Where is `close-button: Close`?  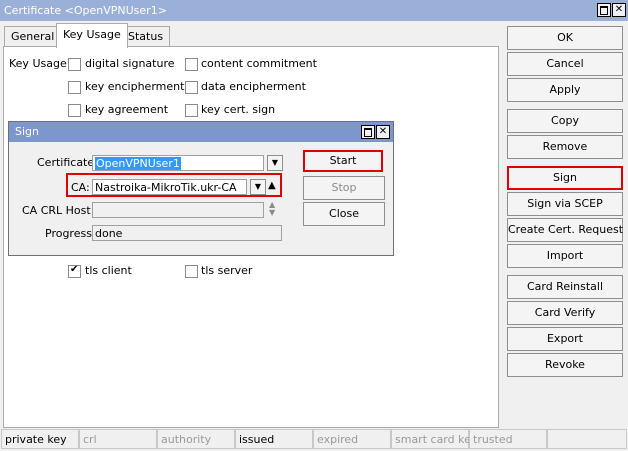 close-button: Close is located at coordinates (344, 214).